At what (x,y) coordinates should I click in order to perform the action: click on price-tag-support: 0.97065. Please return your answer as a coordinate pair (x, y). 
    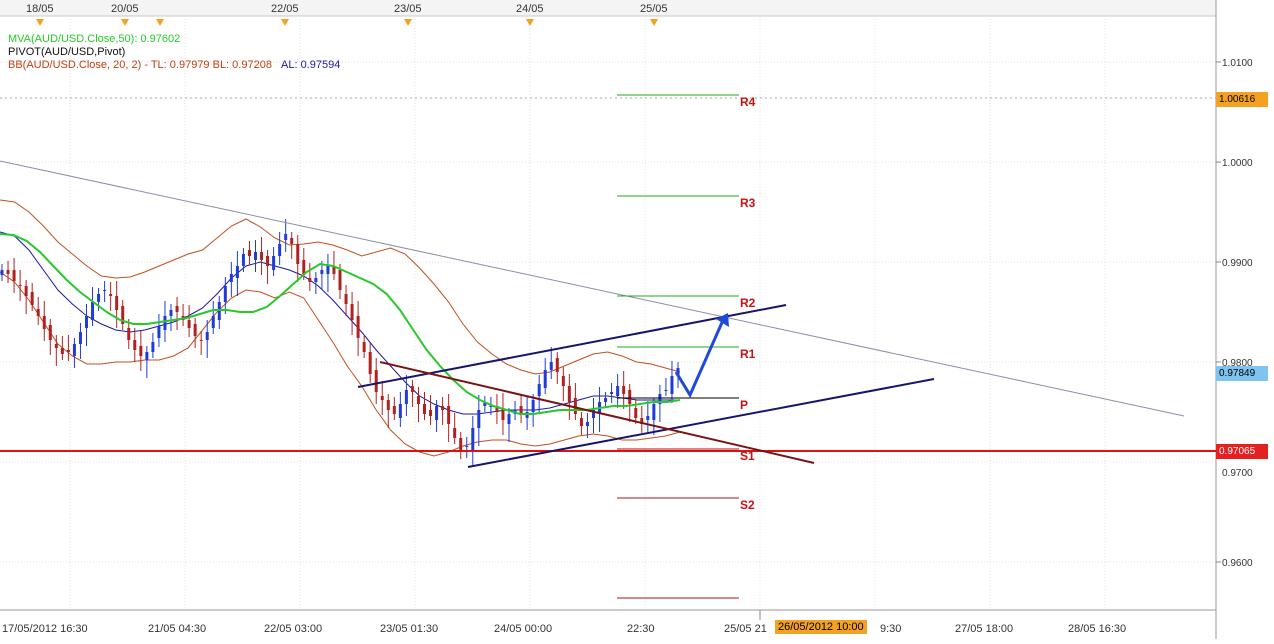
    Looking at the image, I should click on (1242, 451).